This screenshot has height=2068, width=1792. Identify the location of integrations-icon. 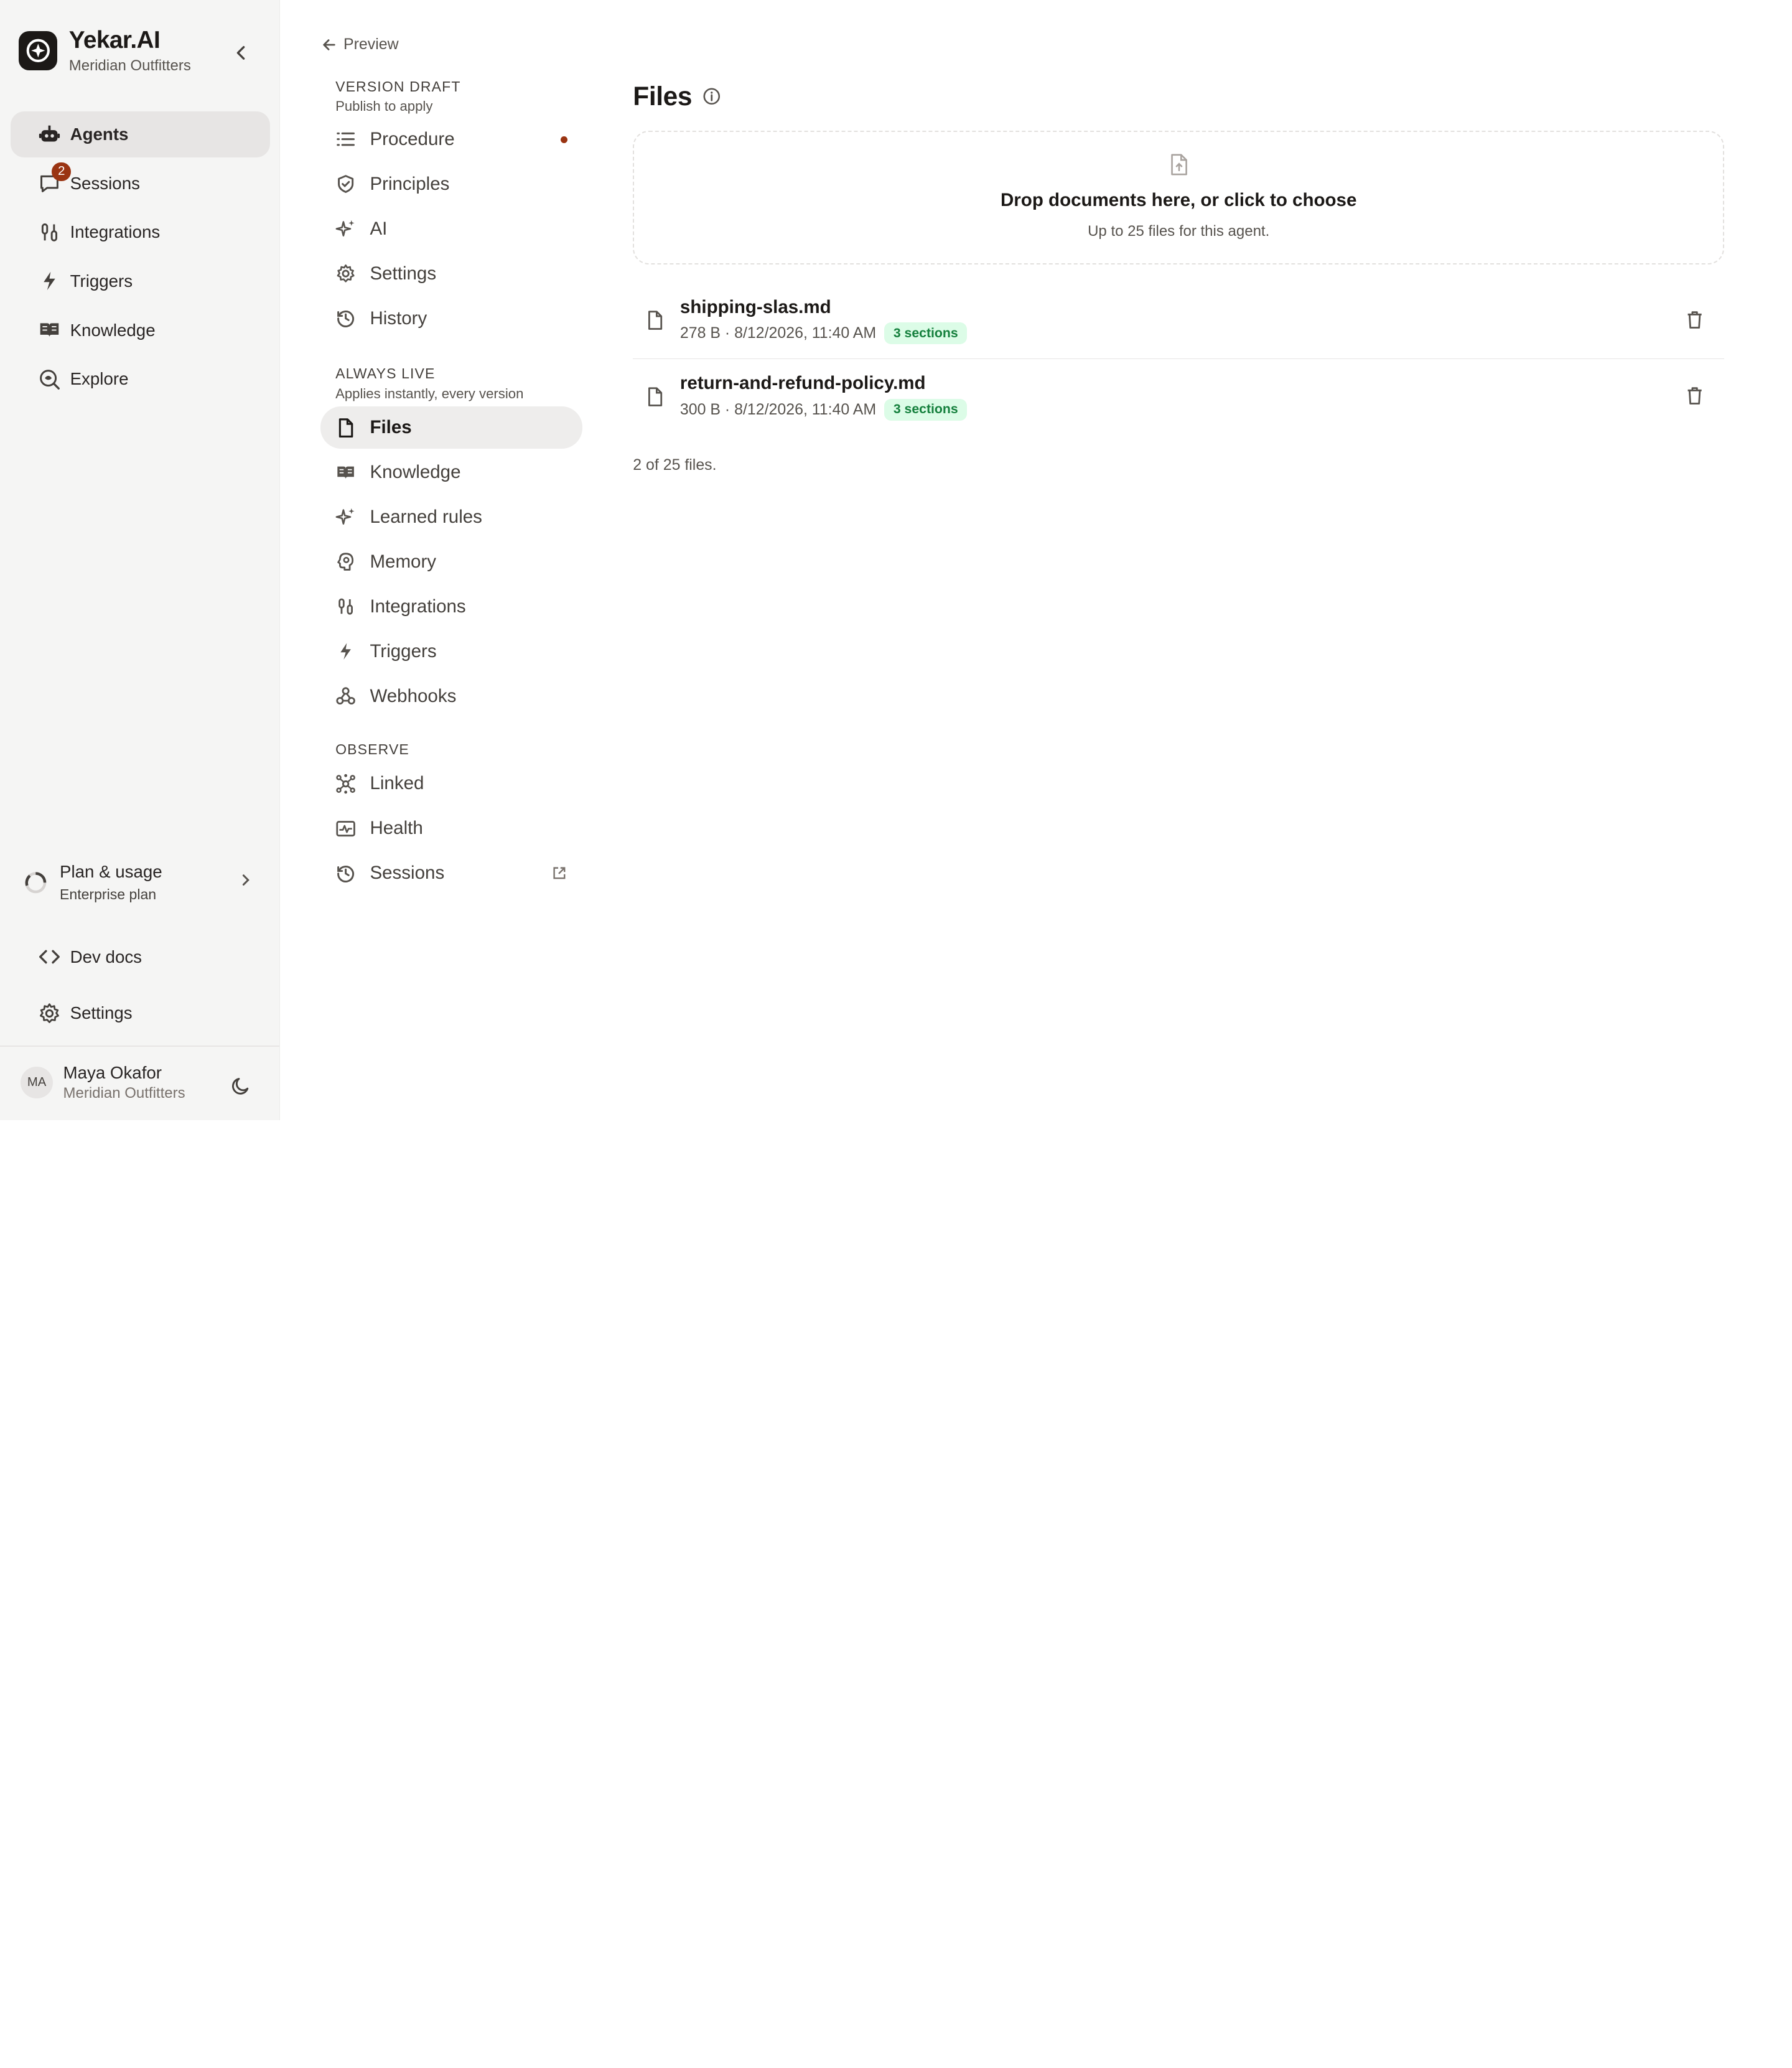
(345, 606).